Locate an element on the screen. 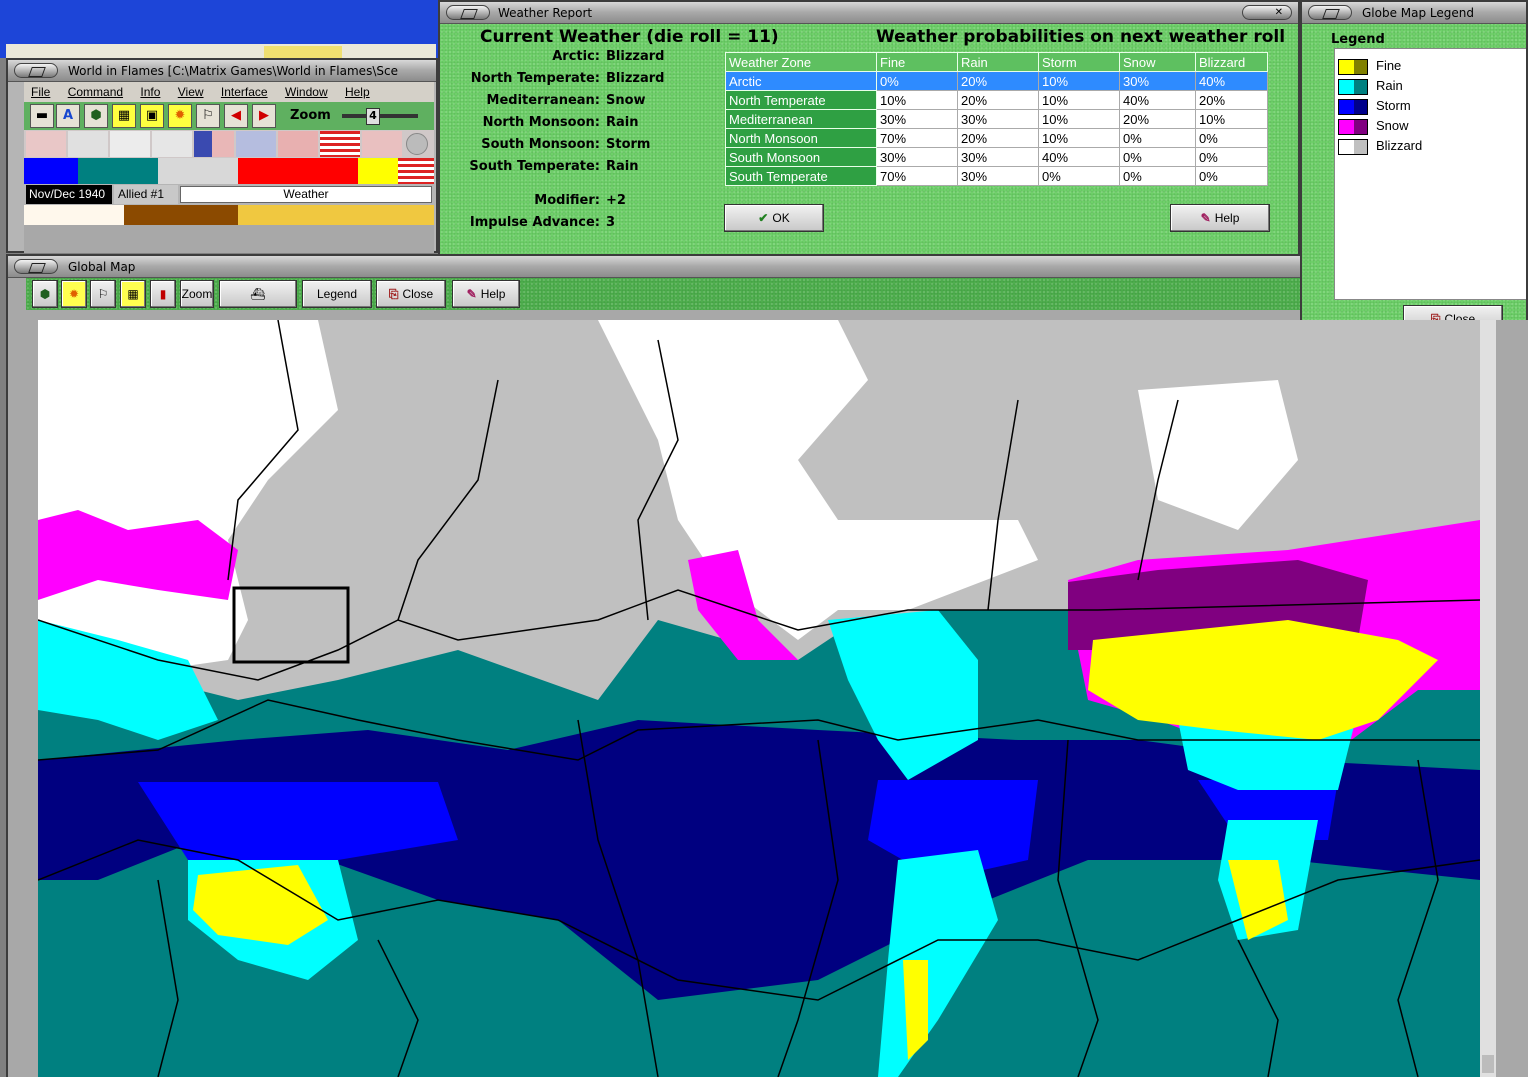 This screenshot has height=1077, width=1528. header-rain: Rain is located at coordinates (998, 62).